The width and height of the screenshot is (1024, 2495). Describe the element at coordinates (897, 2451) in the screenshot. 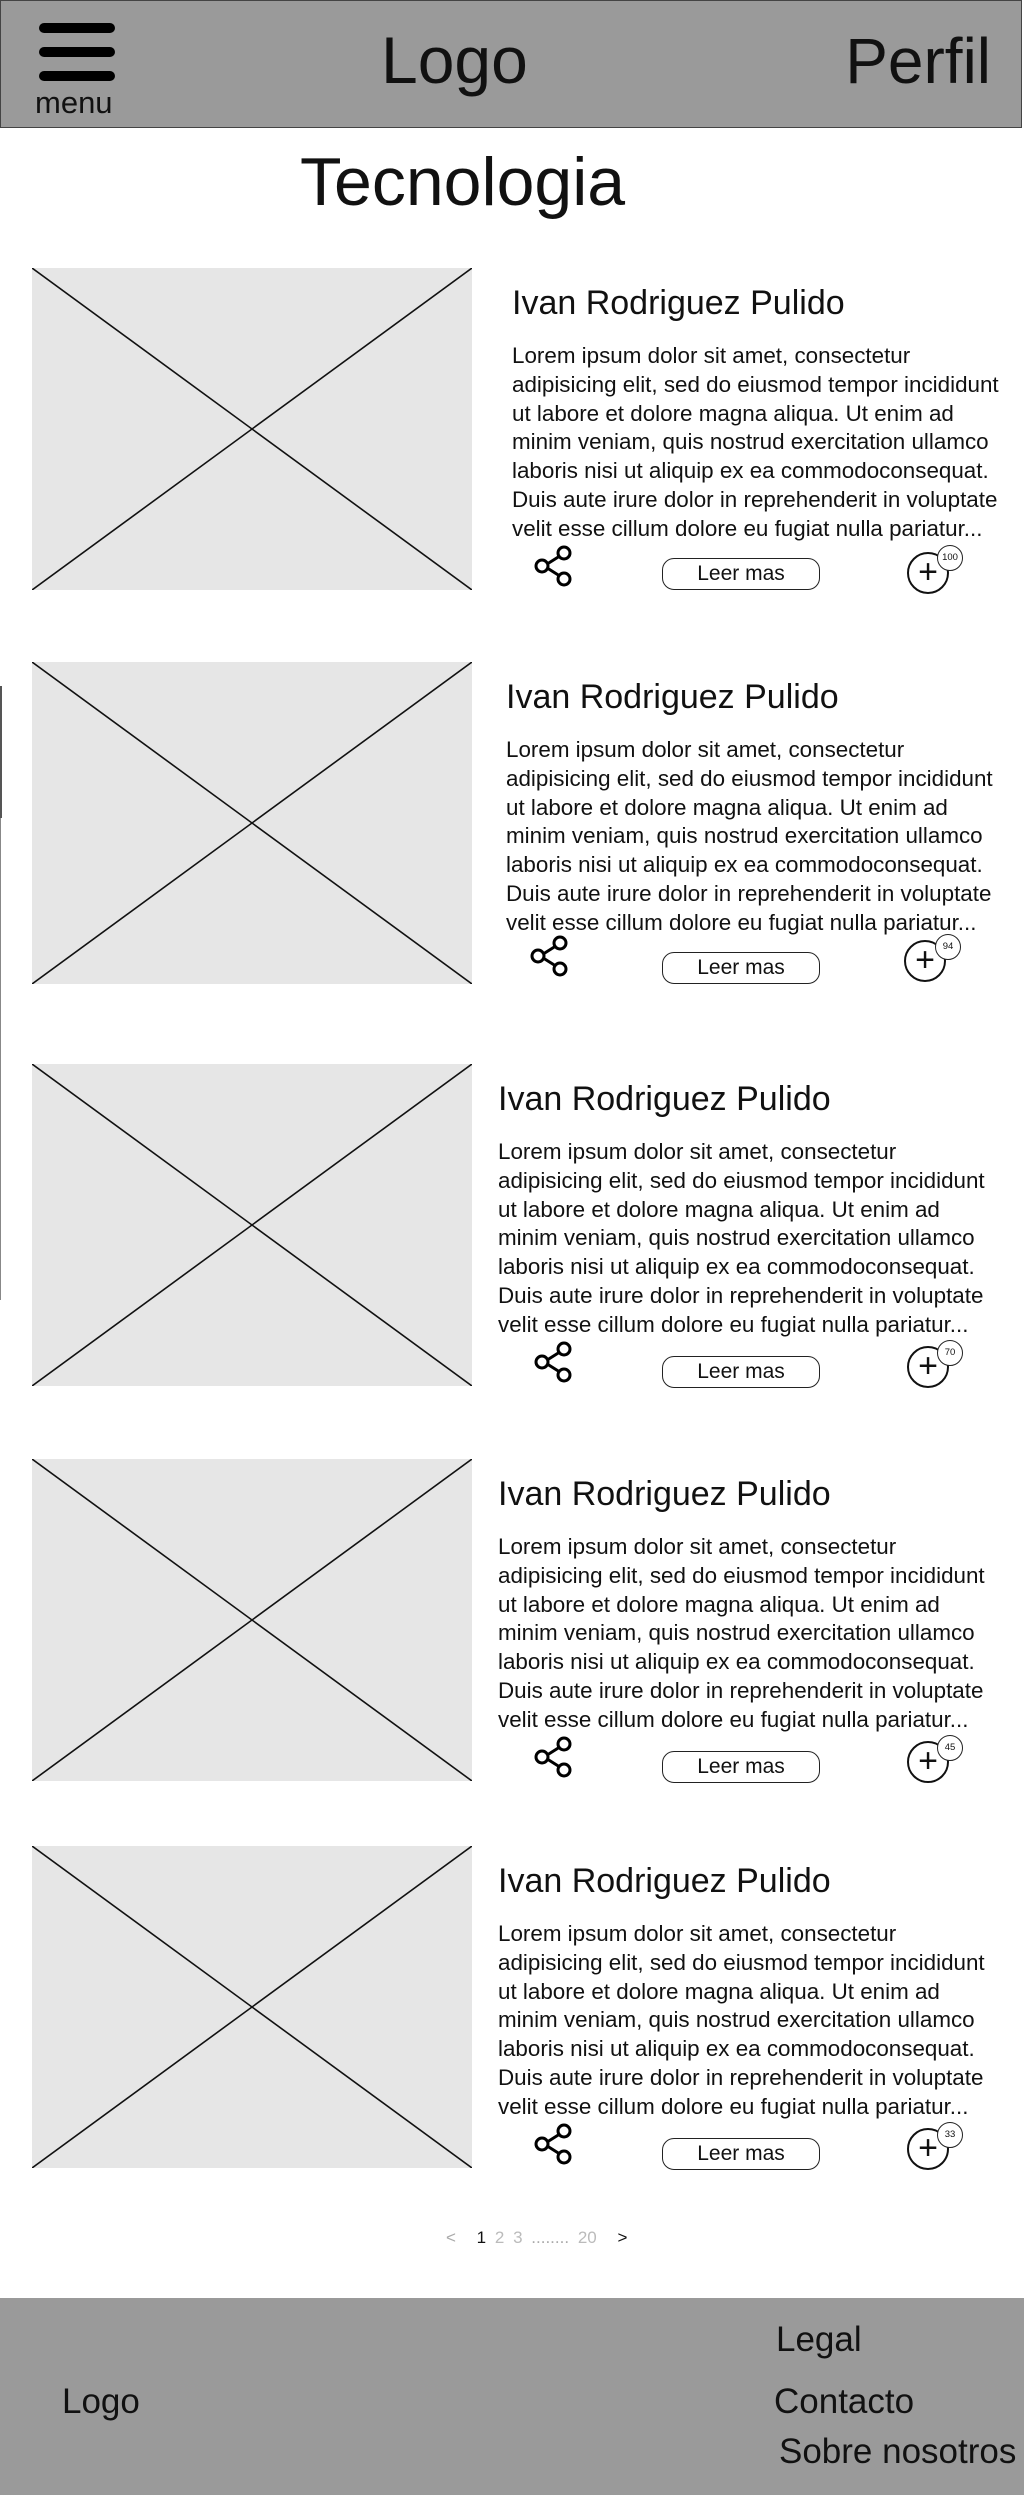

I see `footer-link-about: Sobre nosotros` at that location.